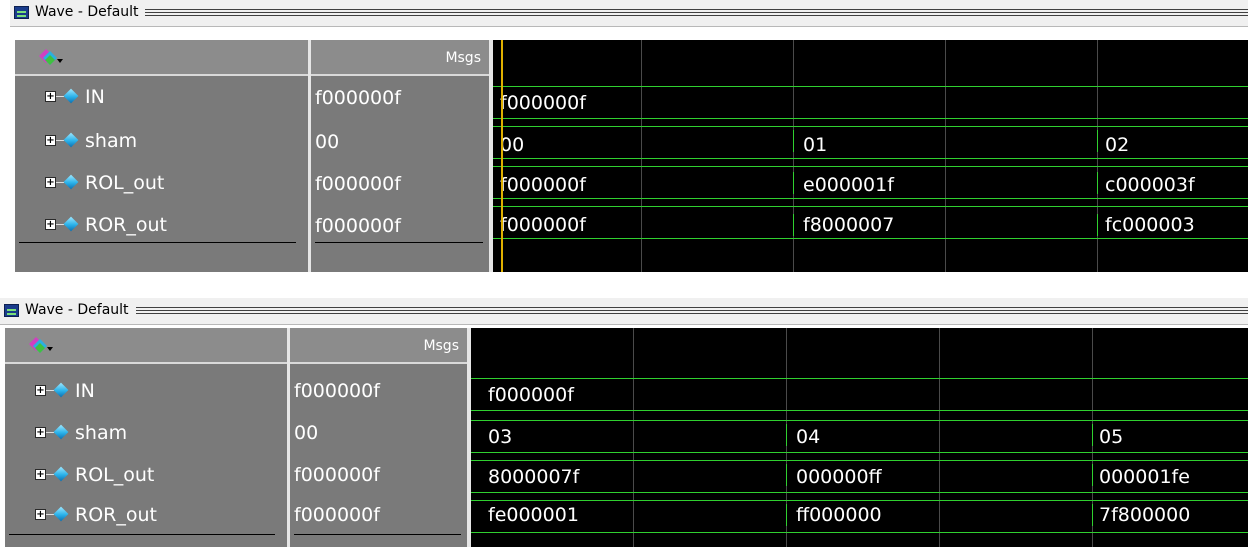 Image resolution: width=1248 pixels, height=547 pixels. Describe the element at coordinates (1150, 225) in the screenshot. I see `wave-value: fc000003` at that location.